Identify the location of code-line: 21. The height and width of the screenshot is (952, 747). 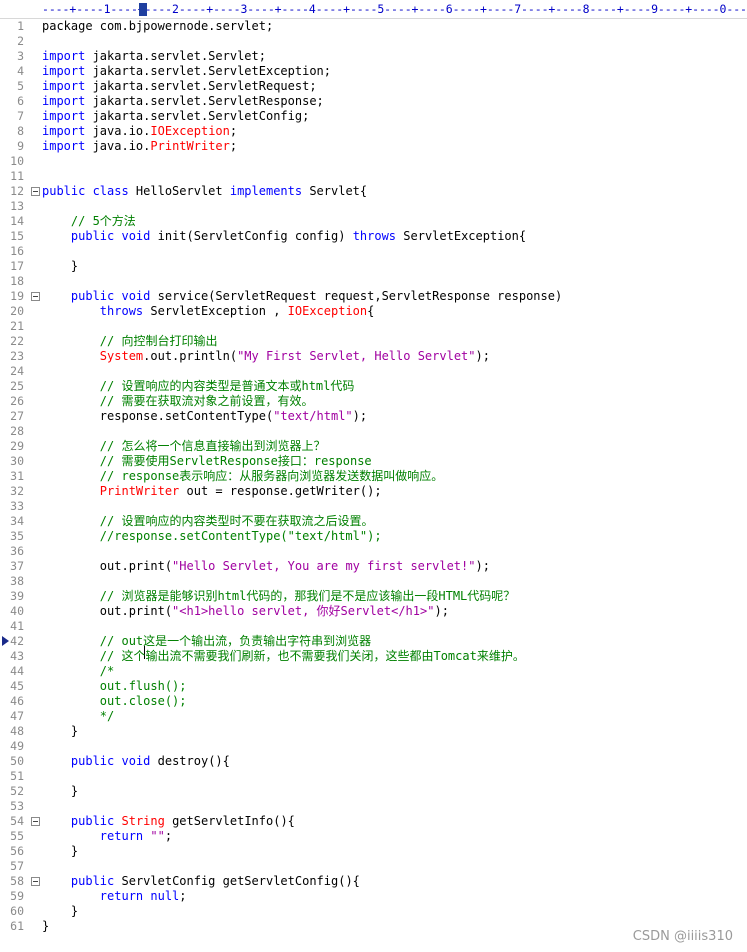
(373, 326).